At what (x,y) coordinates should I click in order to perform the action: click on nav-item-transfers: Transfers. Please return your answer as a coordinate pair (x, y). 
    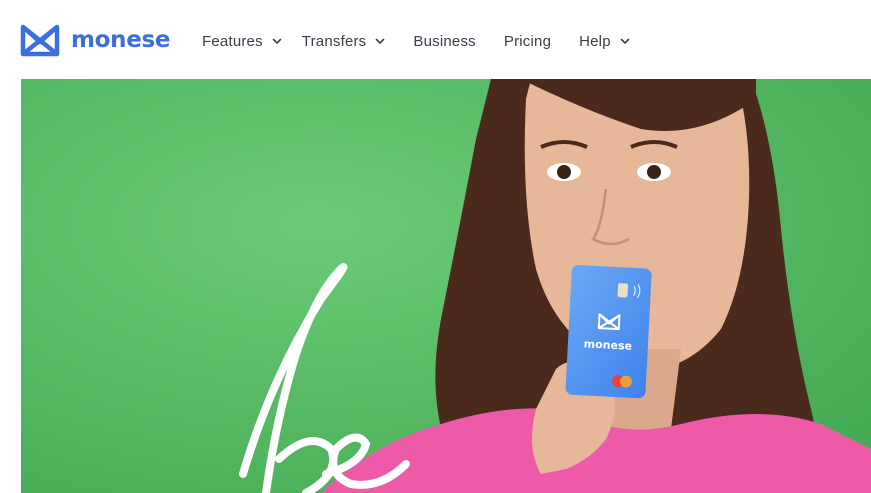
    Looking at the image, I should click on (344, 41).